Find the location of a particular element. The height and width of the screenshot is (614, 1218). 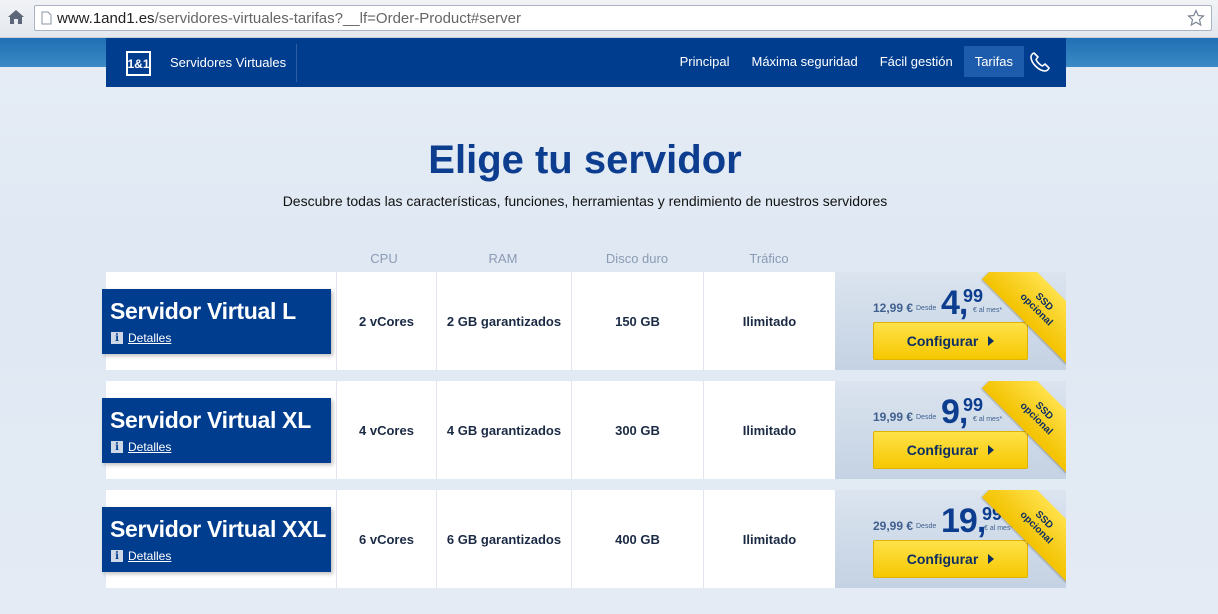

plan-name-box: Servidor Virtual L i Detalles is located at coordinates (216, 321).